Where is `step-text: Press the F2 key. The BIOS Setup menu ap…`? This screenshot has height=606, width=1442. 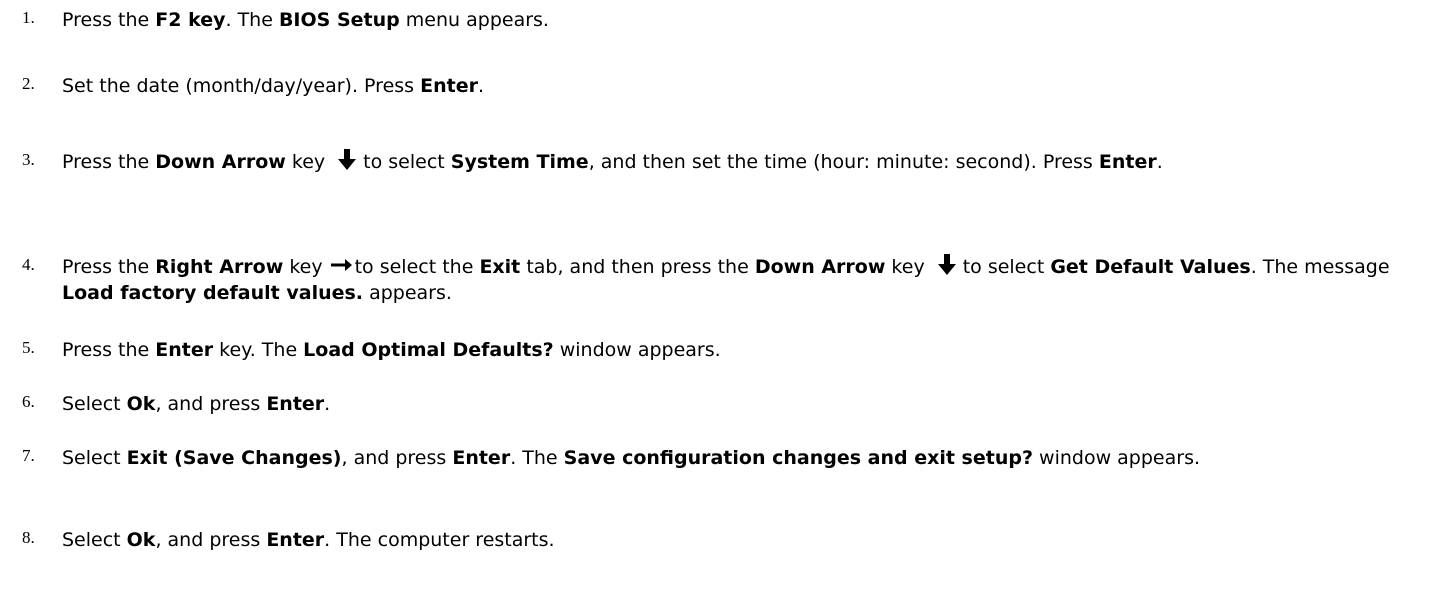
step-text: Press the F2 key. The BIOS Setup menu ap… is located at coordinates (742, 20).